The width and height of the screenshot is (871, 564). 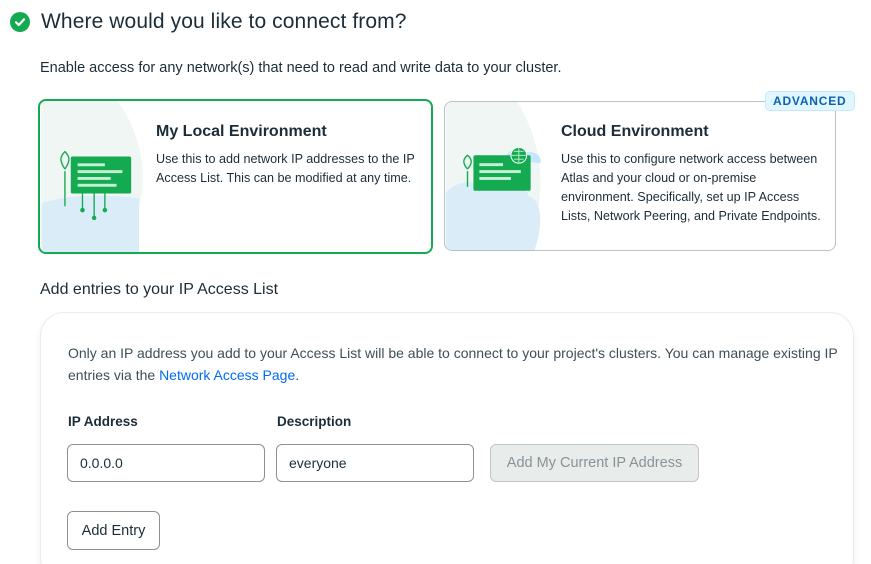 I want to click on add-entry-button: Add Entry, so click(x=113, y=530).